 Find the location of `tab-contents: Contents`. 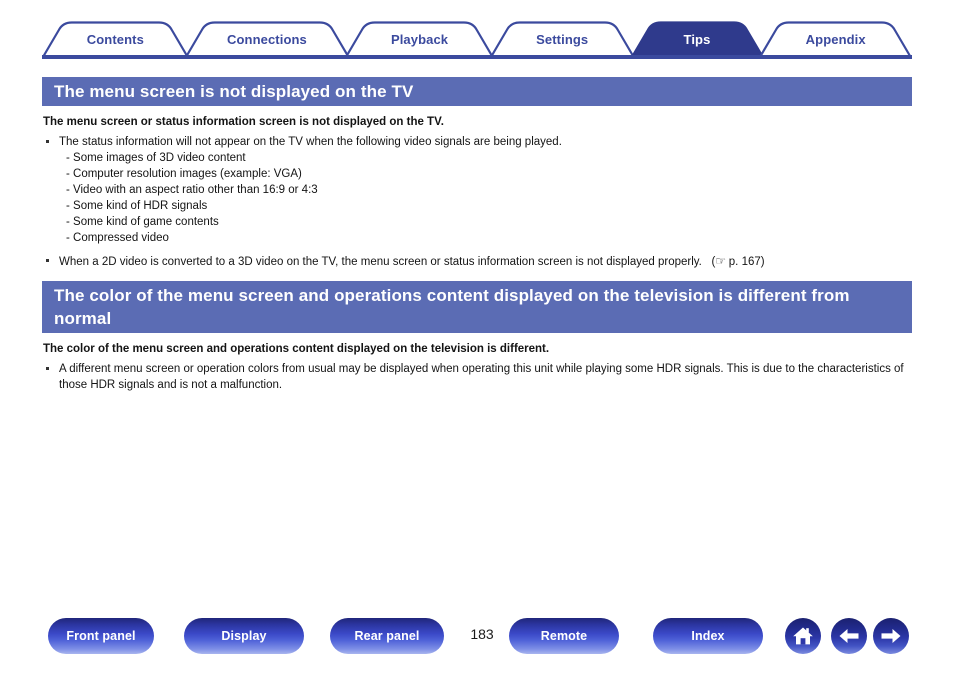

tab-contents: Contents is located at coordinates (115, 39).